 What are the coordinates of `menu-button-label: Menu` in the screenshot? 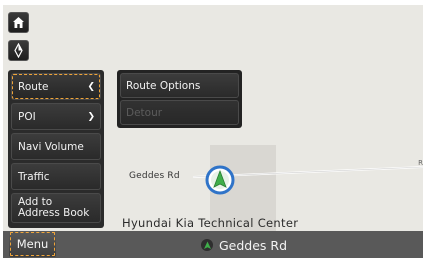 It's located at (32, 244).